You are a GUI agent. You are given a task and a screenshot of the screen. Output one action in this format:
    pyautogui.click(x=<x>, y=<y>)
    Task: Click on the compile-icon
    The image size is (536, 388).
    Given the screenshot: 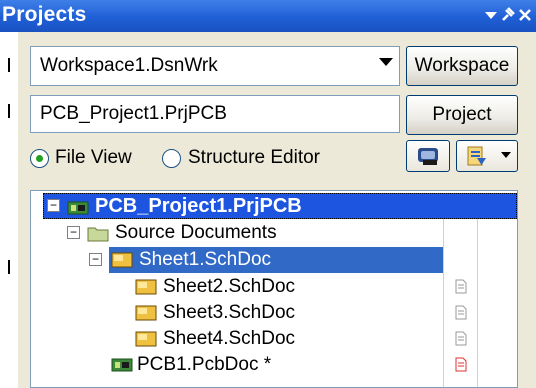 What is the action you would take?
    pyautogui.click(x=428, y=158)
    